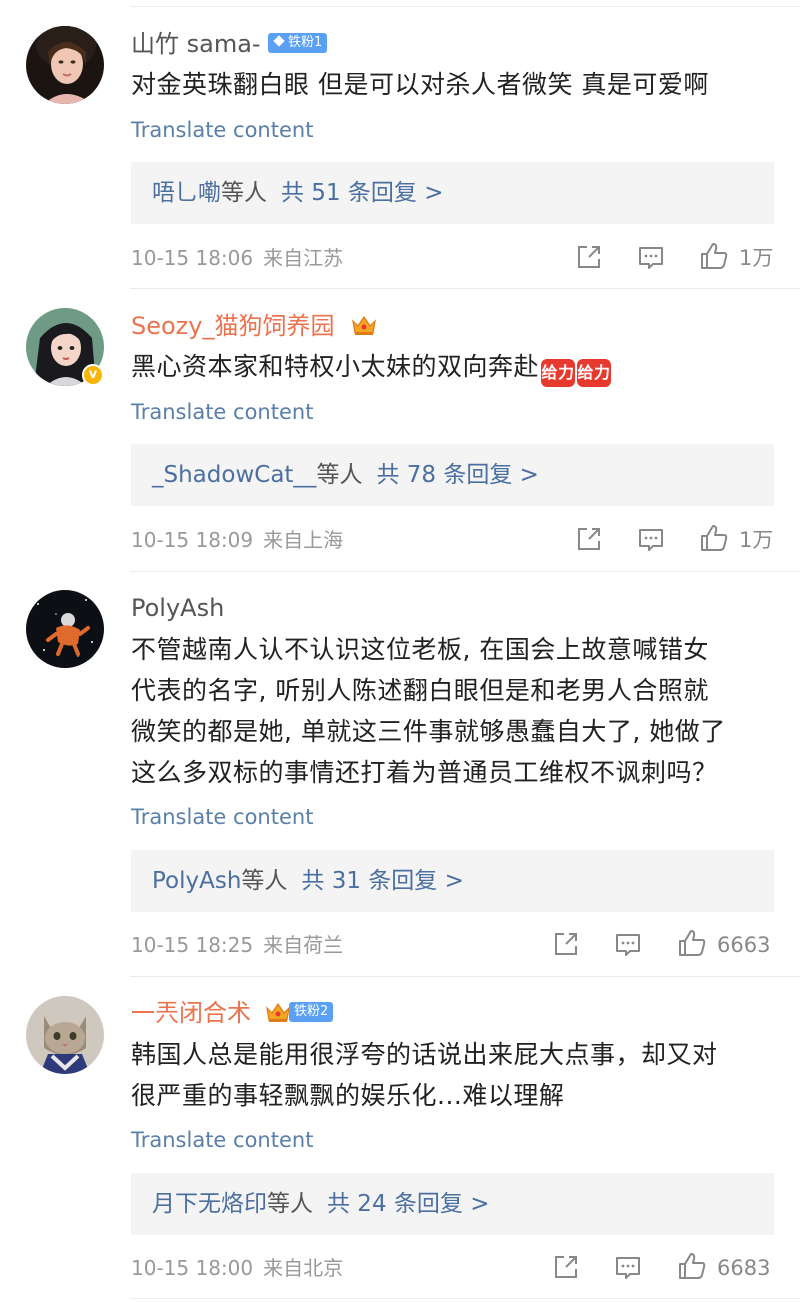  I want to click on reply-summary: 月下无烙印等人共 24 条回复 >, so click(452, 1204).